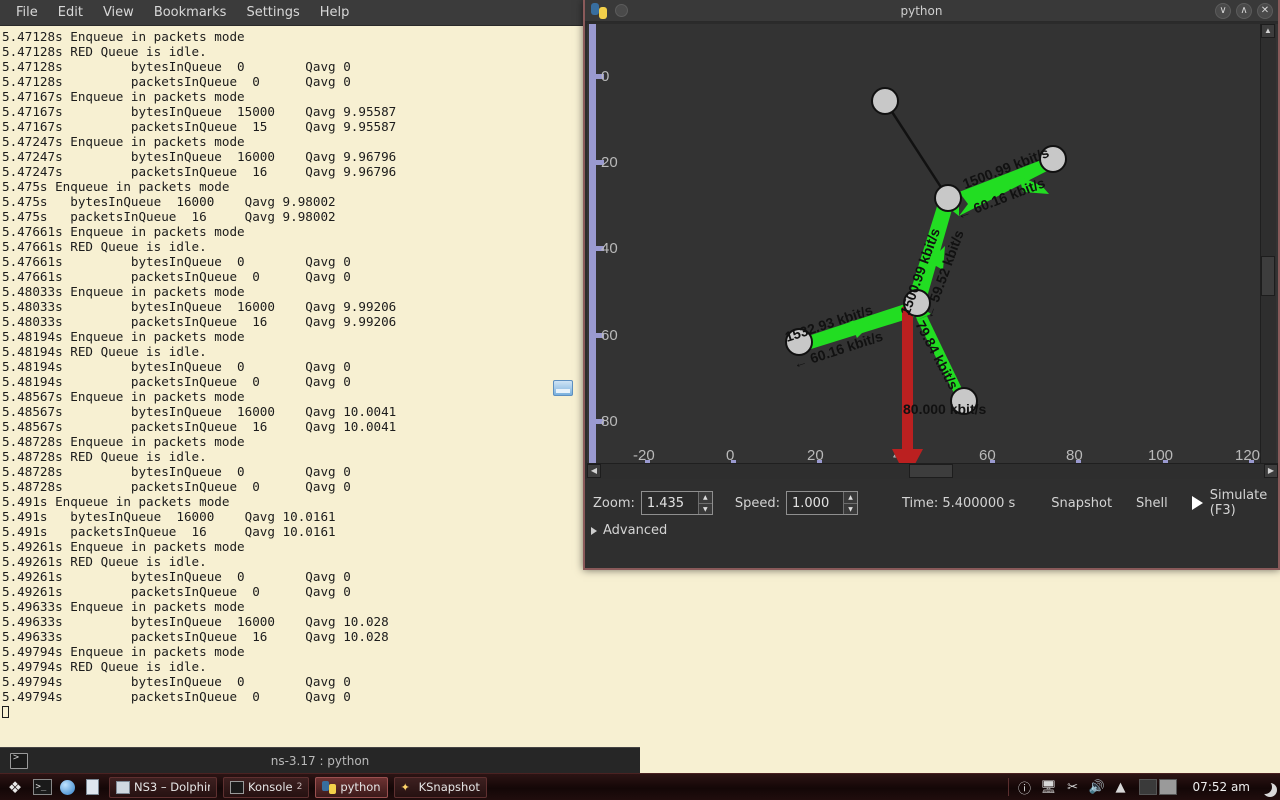 Image resolution: width=1280 pixels, height=800 pixels. What do you see at coordinates (599, 10) in the screenshot?
I see `python-logo-icon` at bounding box center [599, 10].